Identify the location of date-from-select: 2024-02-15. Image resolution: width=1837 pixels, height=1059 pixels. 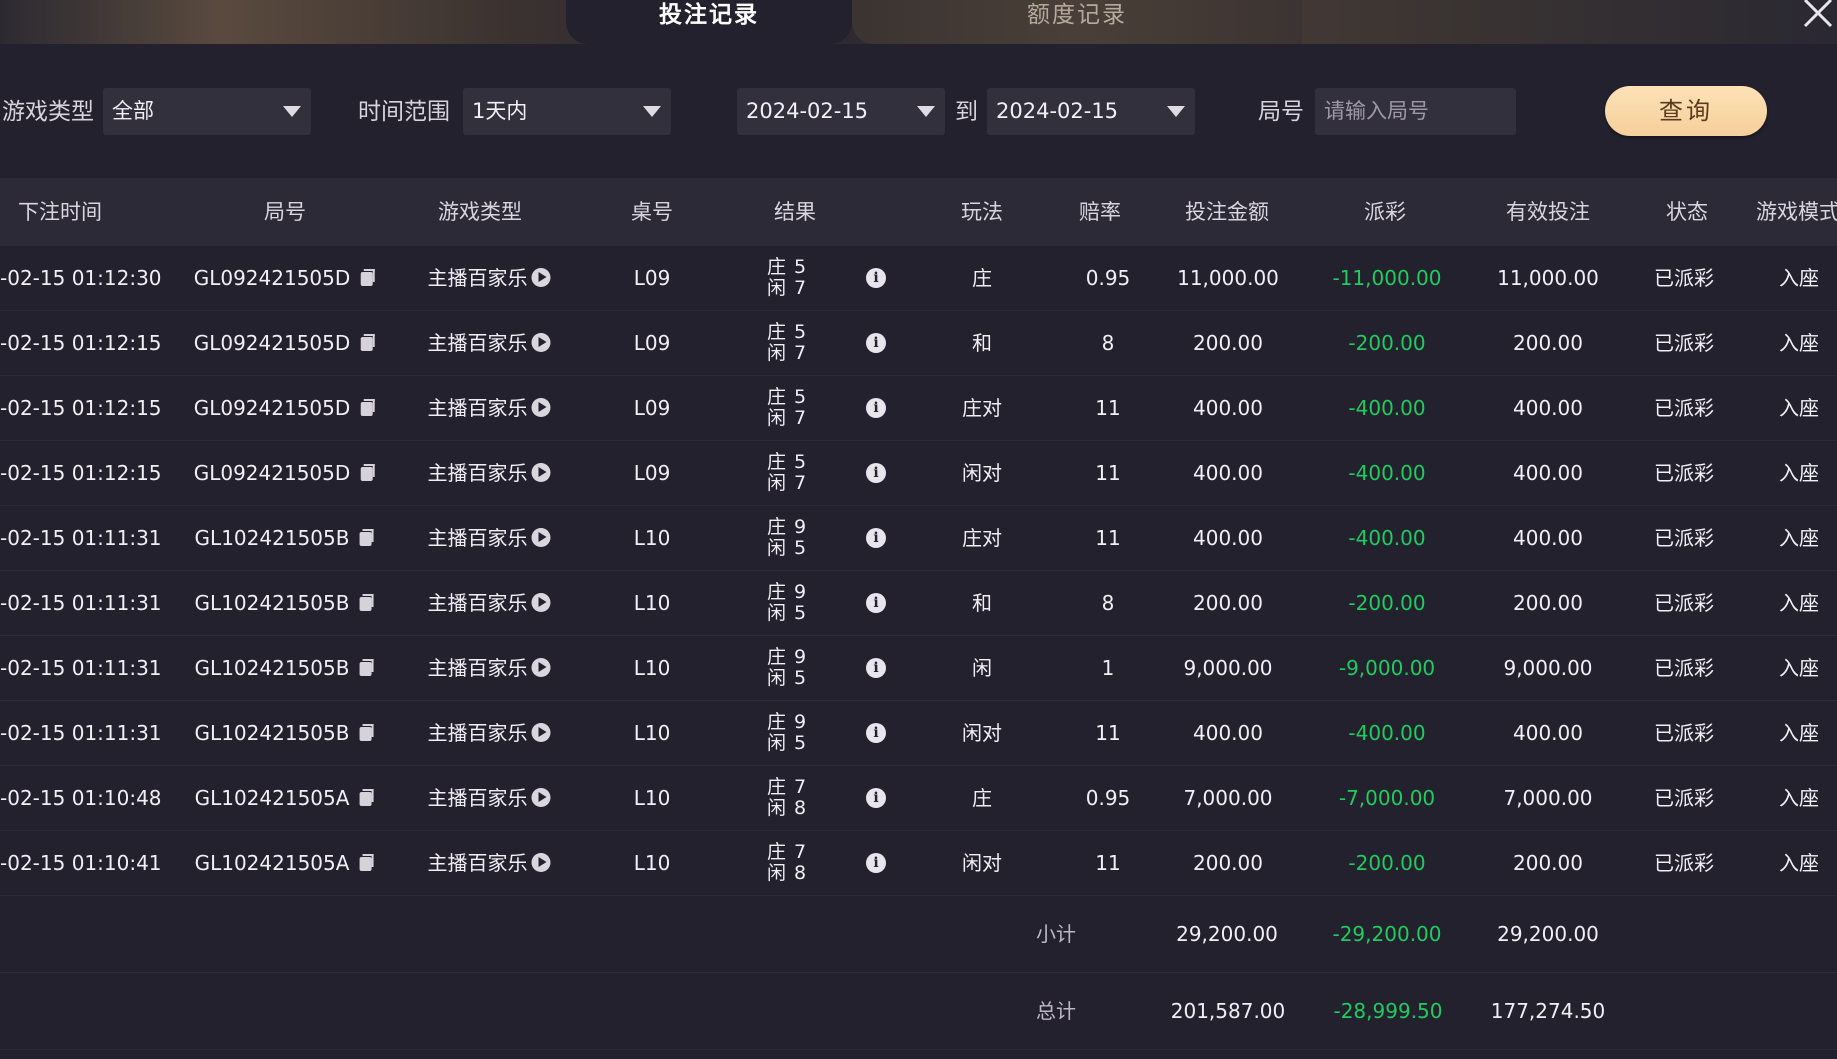
(841, 111).